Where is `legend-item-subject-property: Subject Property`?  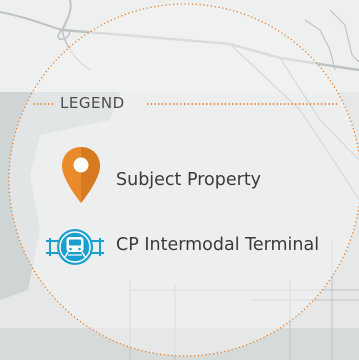
legend-item-subject-property: Subject Property is located at coordinates (189, 180).